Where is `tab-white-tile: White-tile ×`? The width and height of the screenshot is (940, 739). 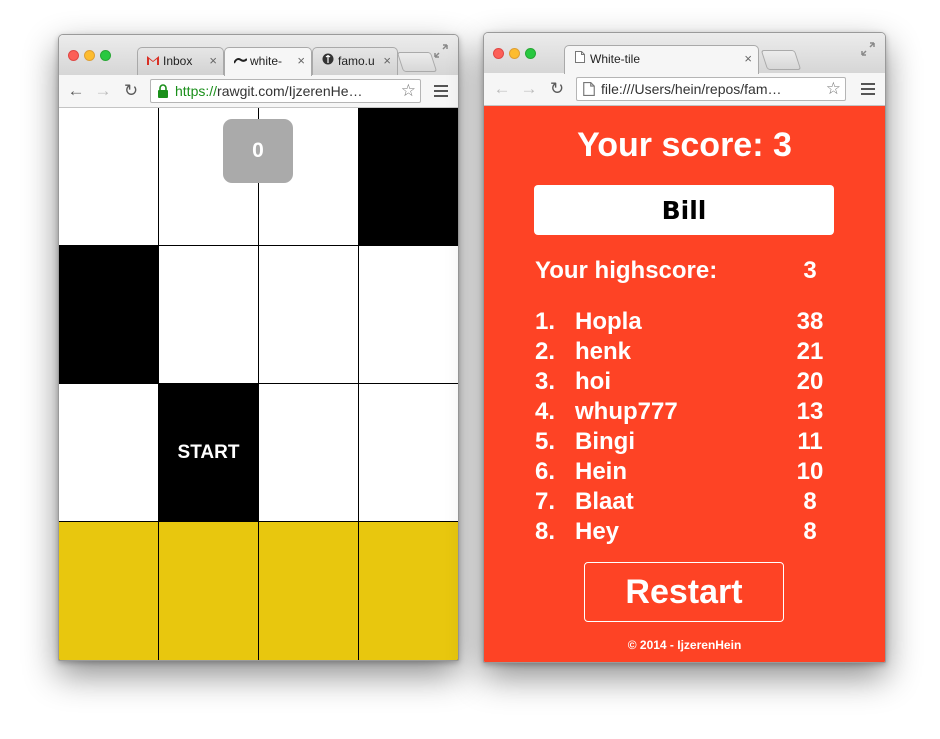
tab-white-tile: White-tile × is located at coordinates (661, 59).